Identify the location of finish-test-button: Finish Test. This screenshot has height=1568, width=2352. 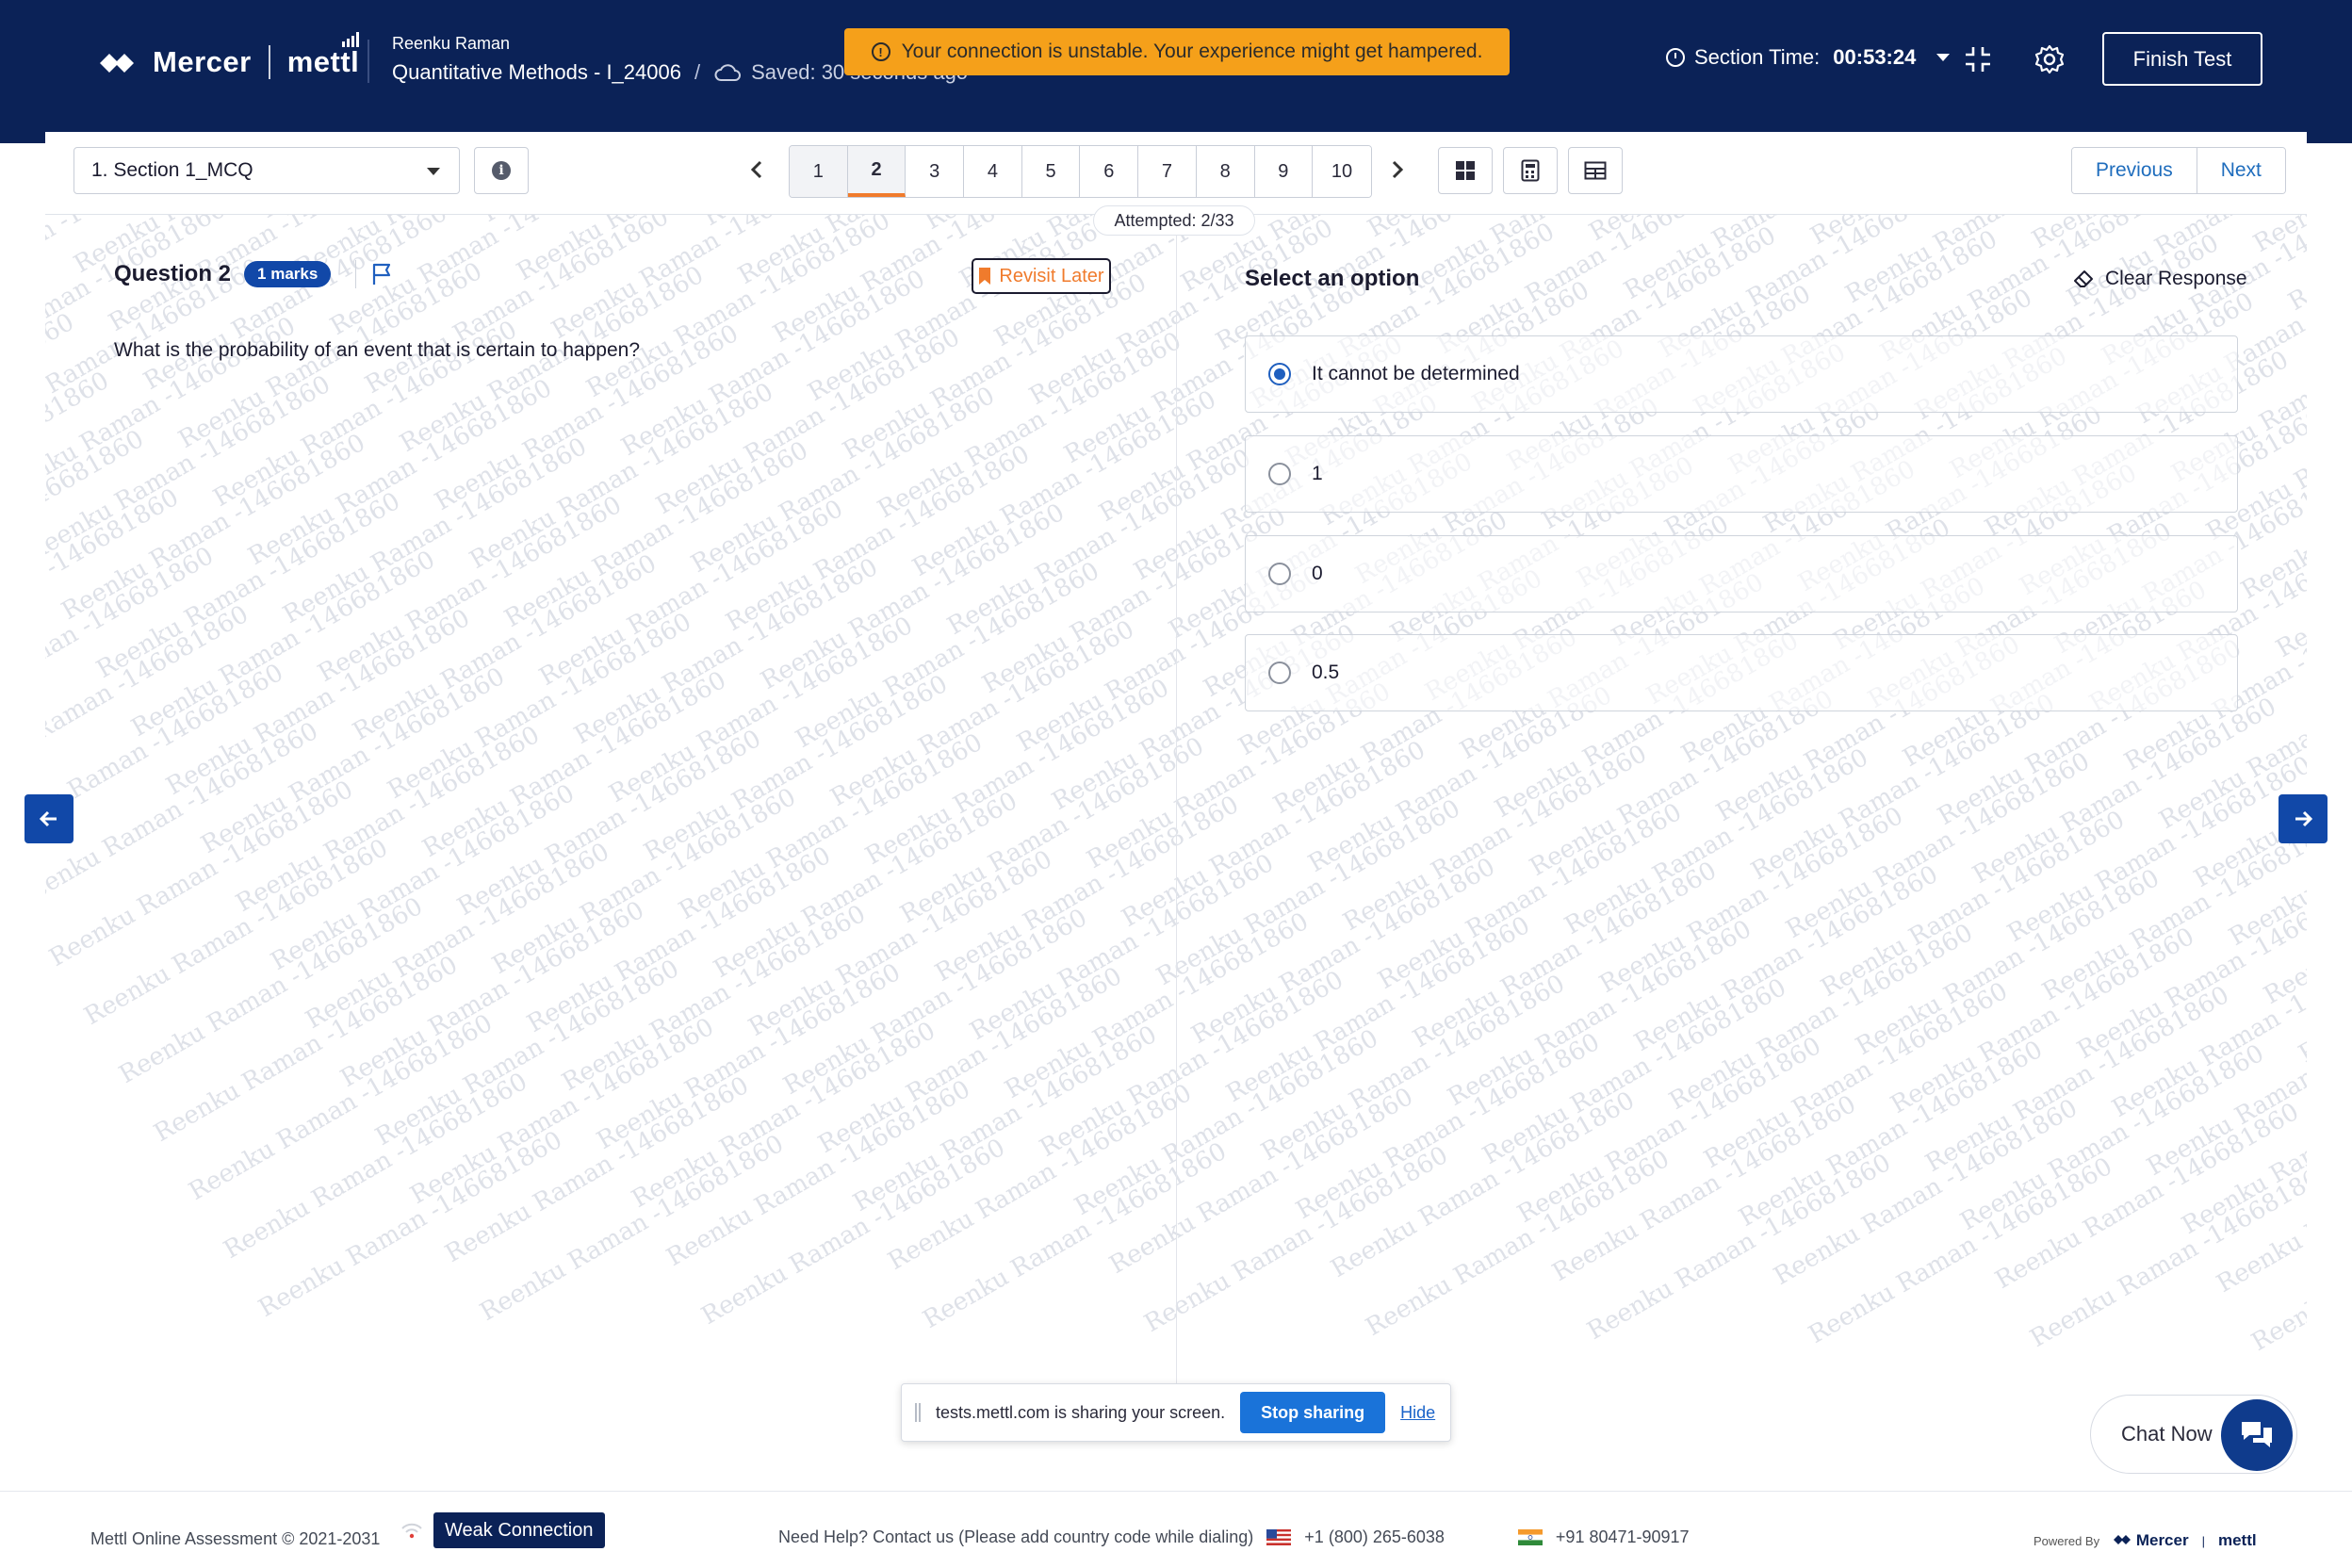
(2182, 59).